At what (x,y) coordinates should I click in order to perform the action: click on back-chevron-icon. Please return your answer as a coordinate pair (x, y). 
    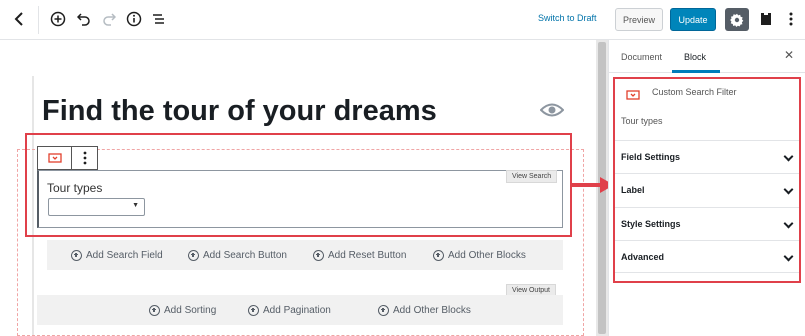
    Looking at the image, I should click on (20, 19).